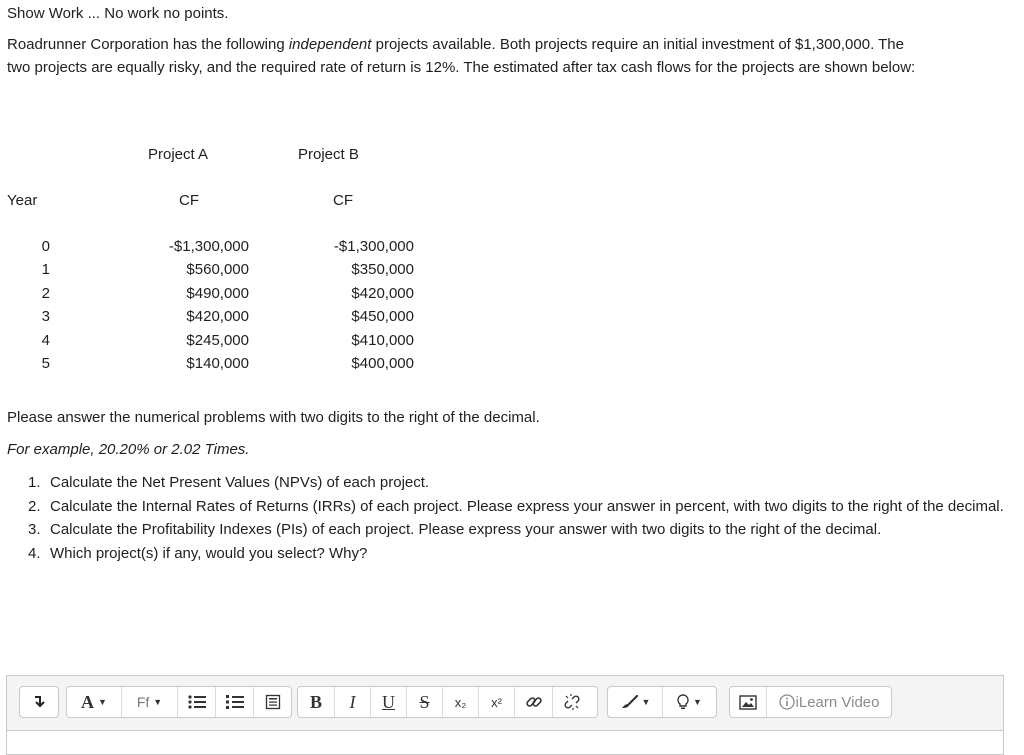 The width and height of the screenshot is (1024, 755). I want to click on insert-link-button, so click(533, 702).